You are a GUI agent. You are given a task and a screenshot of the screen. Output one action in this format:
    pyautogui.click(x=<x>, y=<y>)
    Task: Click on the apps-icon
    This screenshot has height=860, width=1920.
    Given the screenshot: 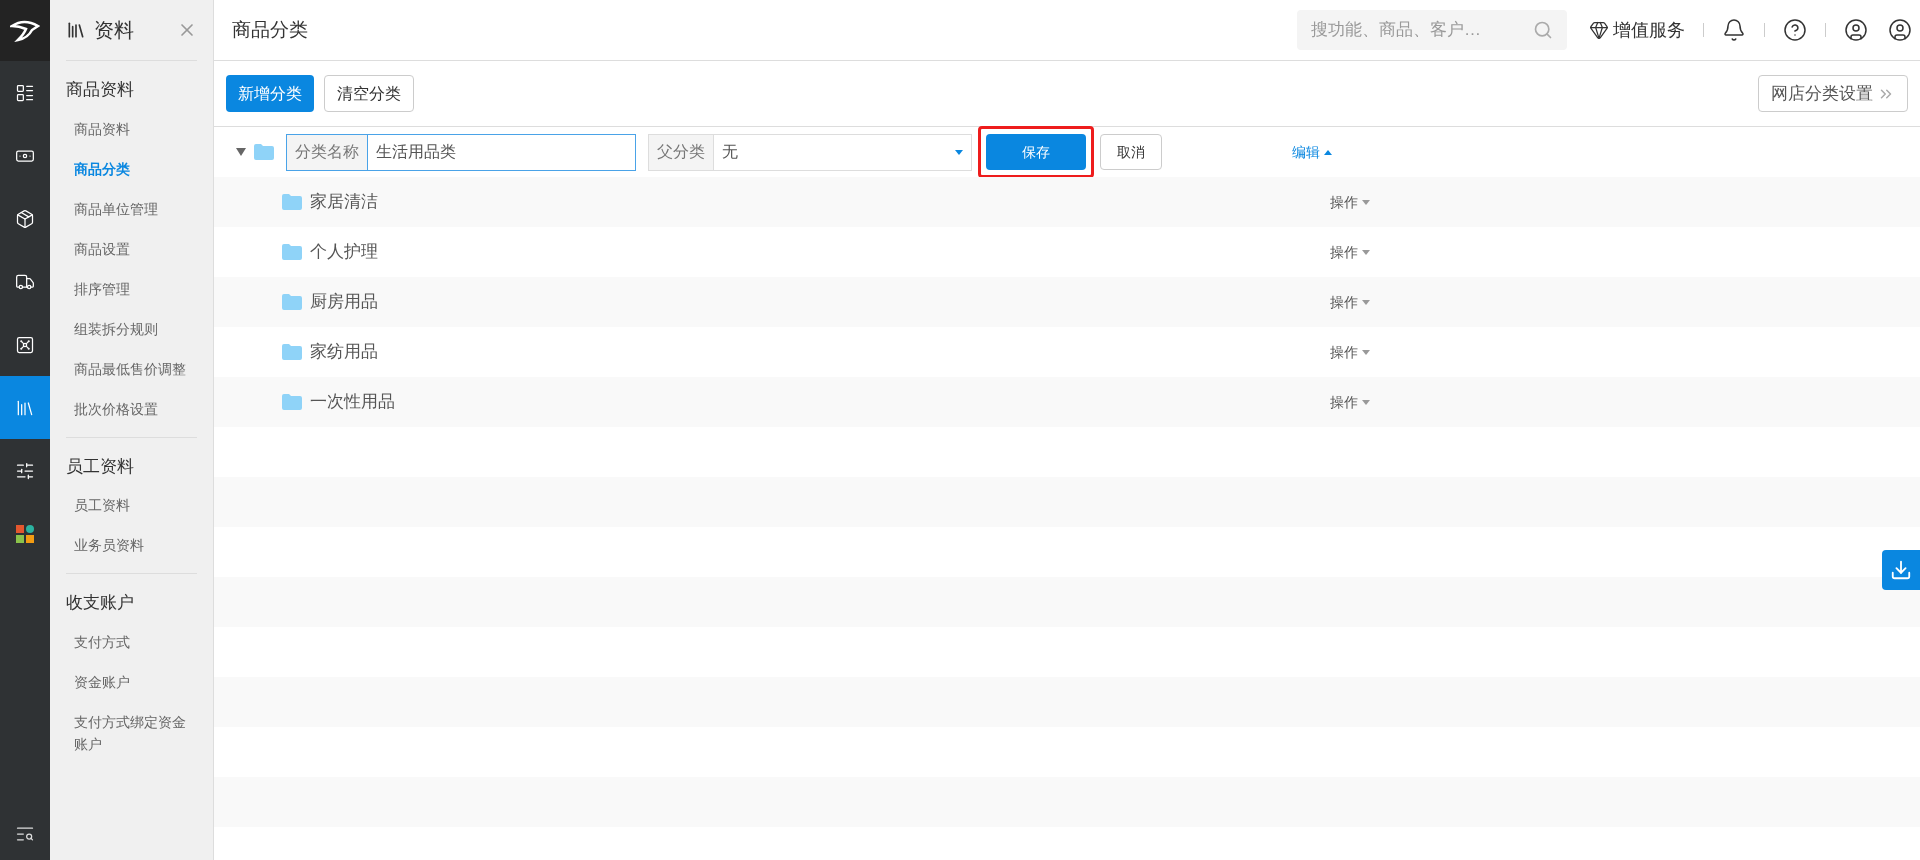 What is the action you would take?
    pyautogui.click(x=25, y=533)
    